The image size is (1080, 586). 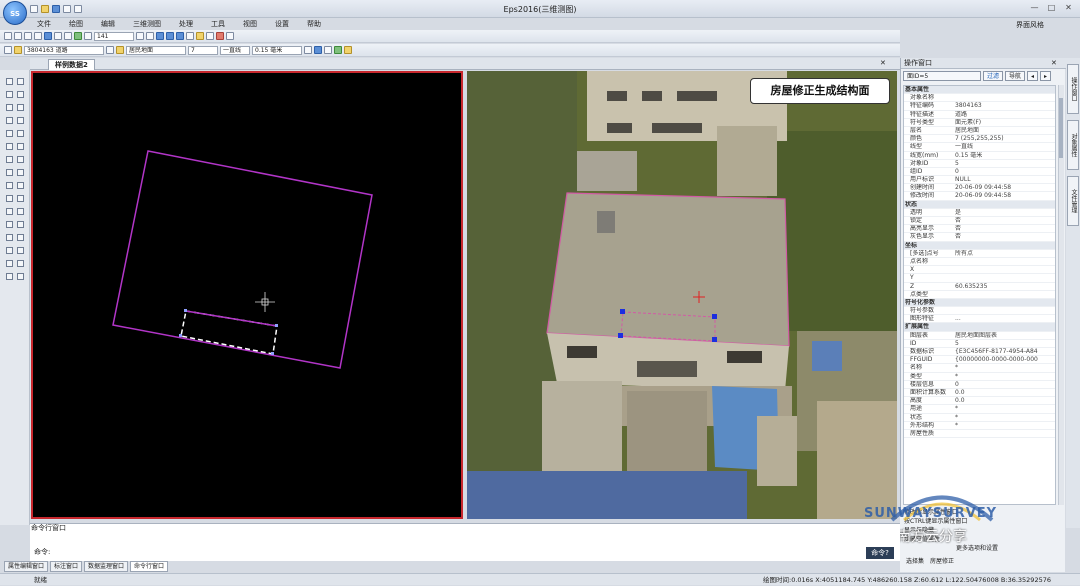 What do you see at coordinates (1073, 89) in the screenshot?
I see `side-tab-operation: 操作窗口` at bounding box center [1073, 89].